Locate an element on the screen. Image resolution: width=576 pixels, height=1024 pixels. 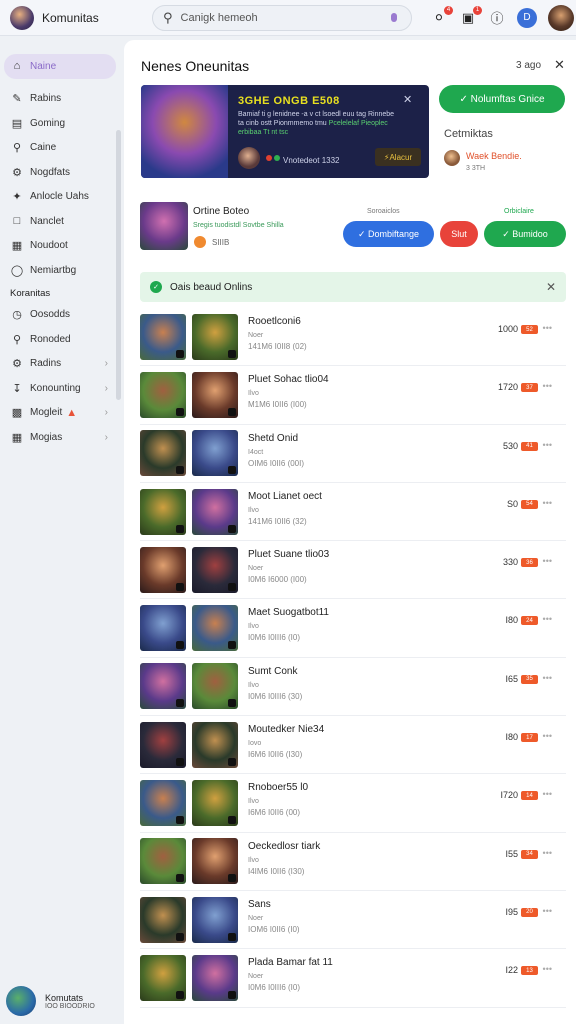
brand-avatar is located at coordinates (22, 17).